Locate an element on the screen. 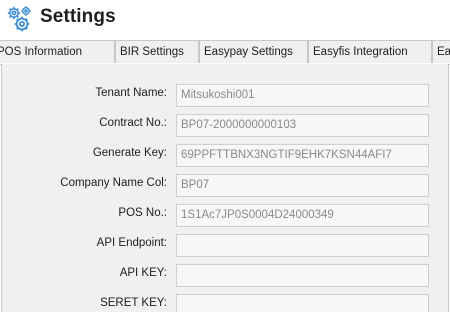  company-name-col-field: BP07 is located at coordinates (302, 185).